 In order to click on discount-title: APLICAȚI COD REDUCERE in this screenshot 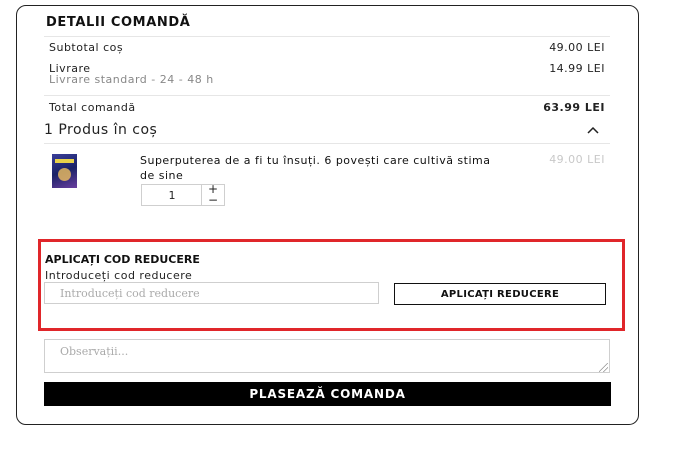, I will do `click(122, 259)`.